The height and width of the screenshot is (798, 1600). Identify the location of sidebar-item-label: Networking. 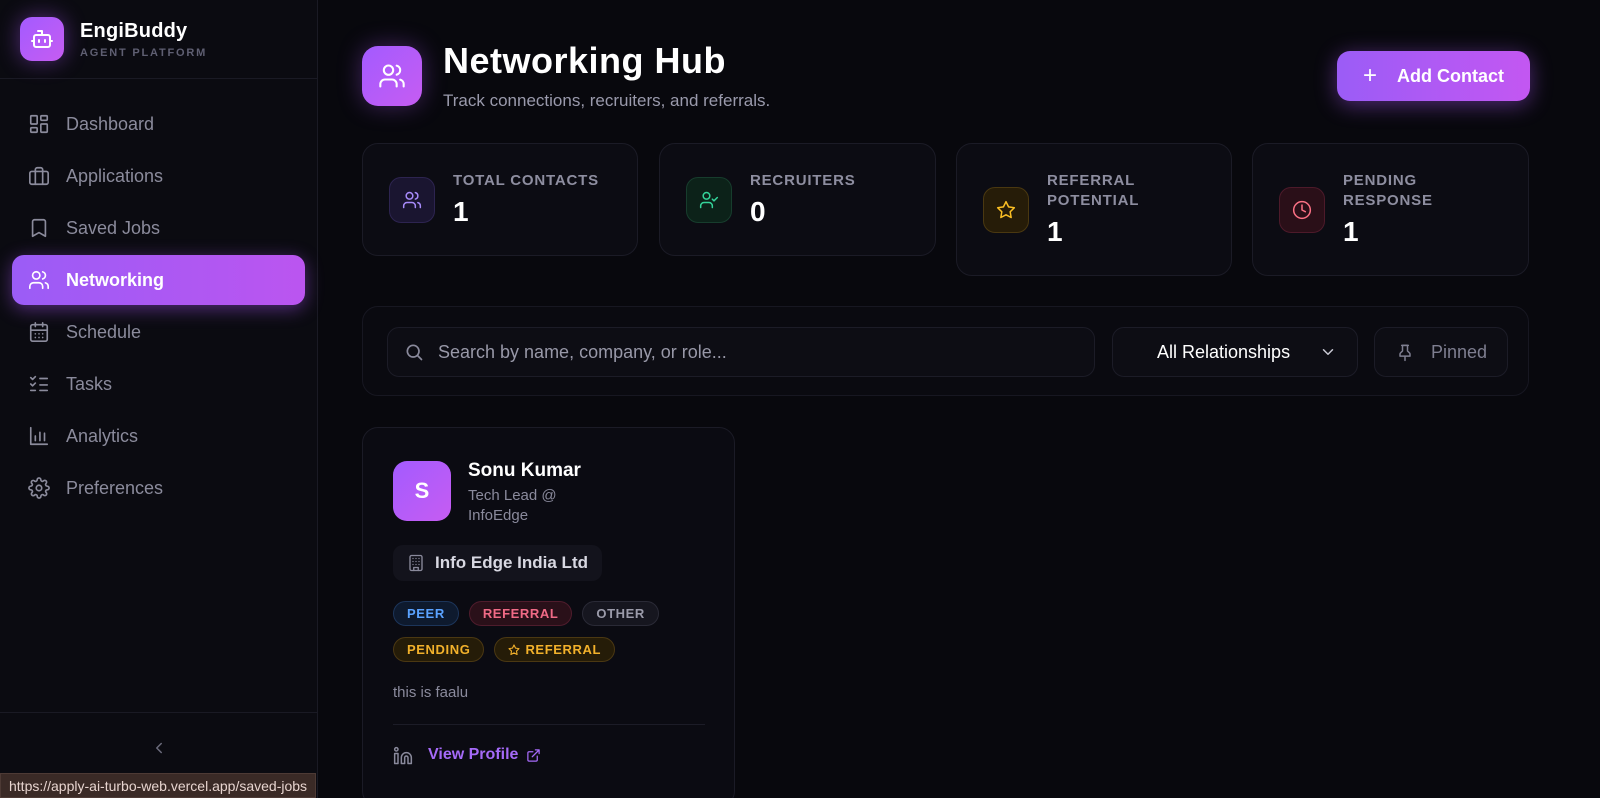
(115, 279).